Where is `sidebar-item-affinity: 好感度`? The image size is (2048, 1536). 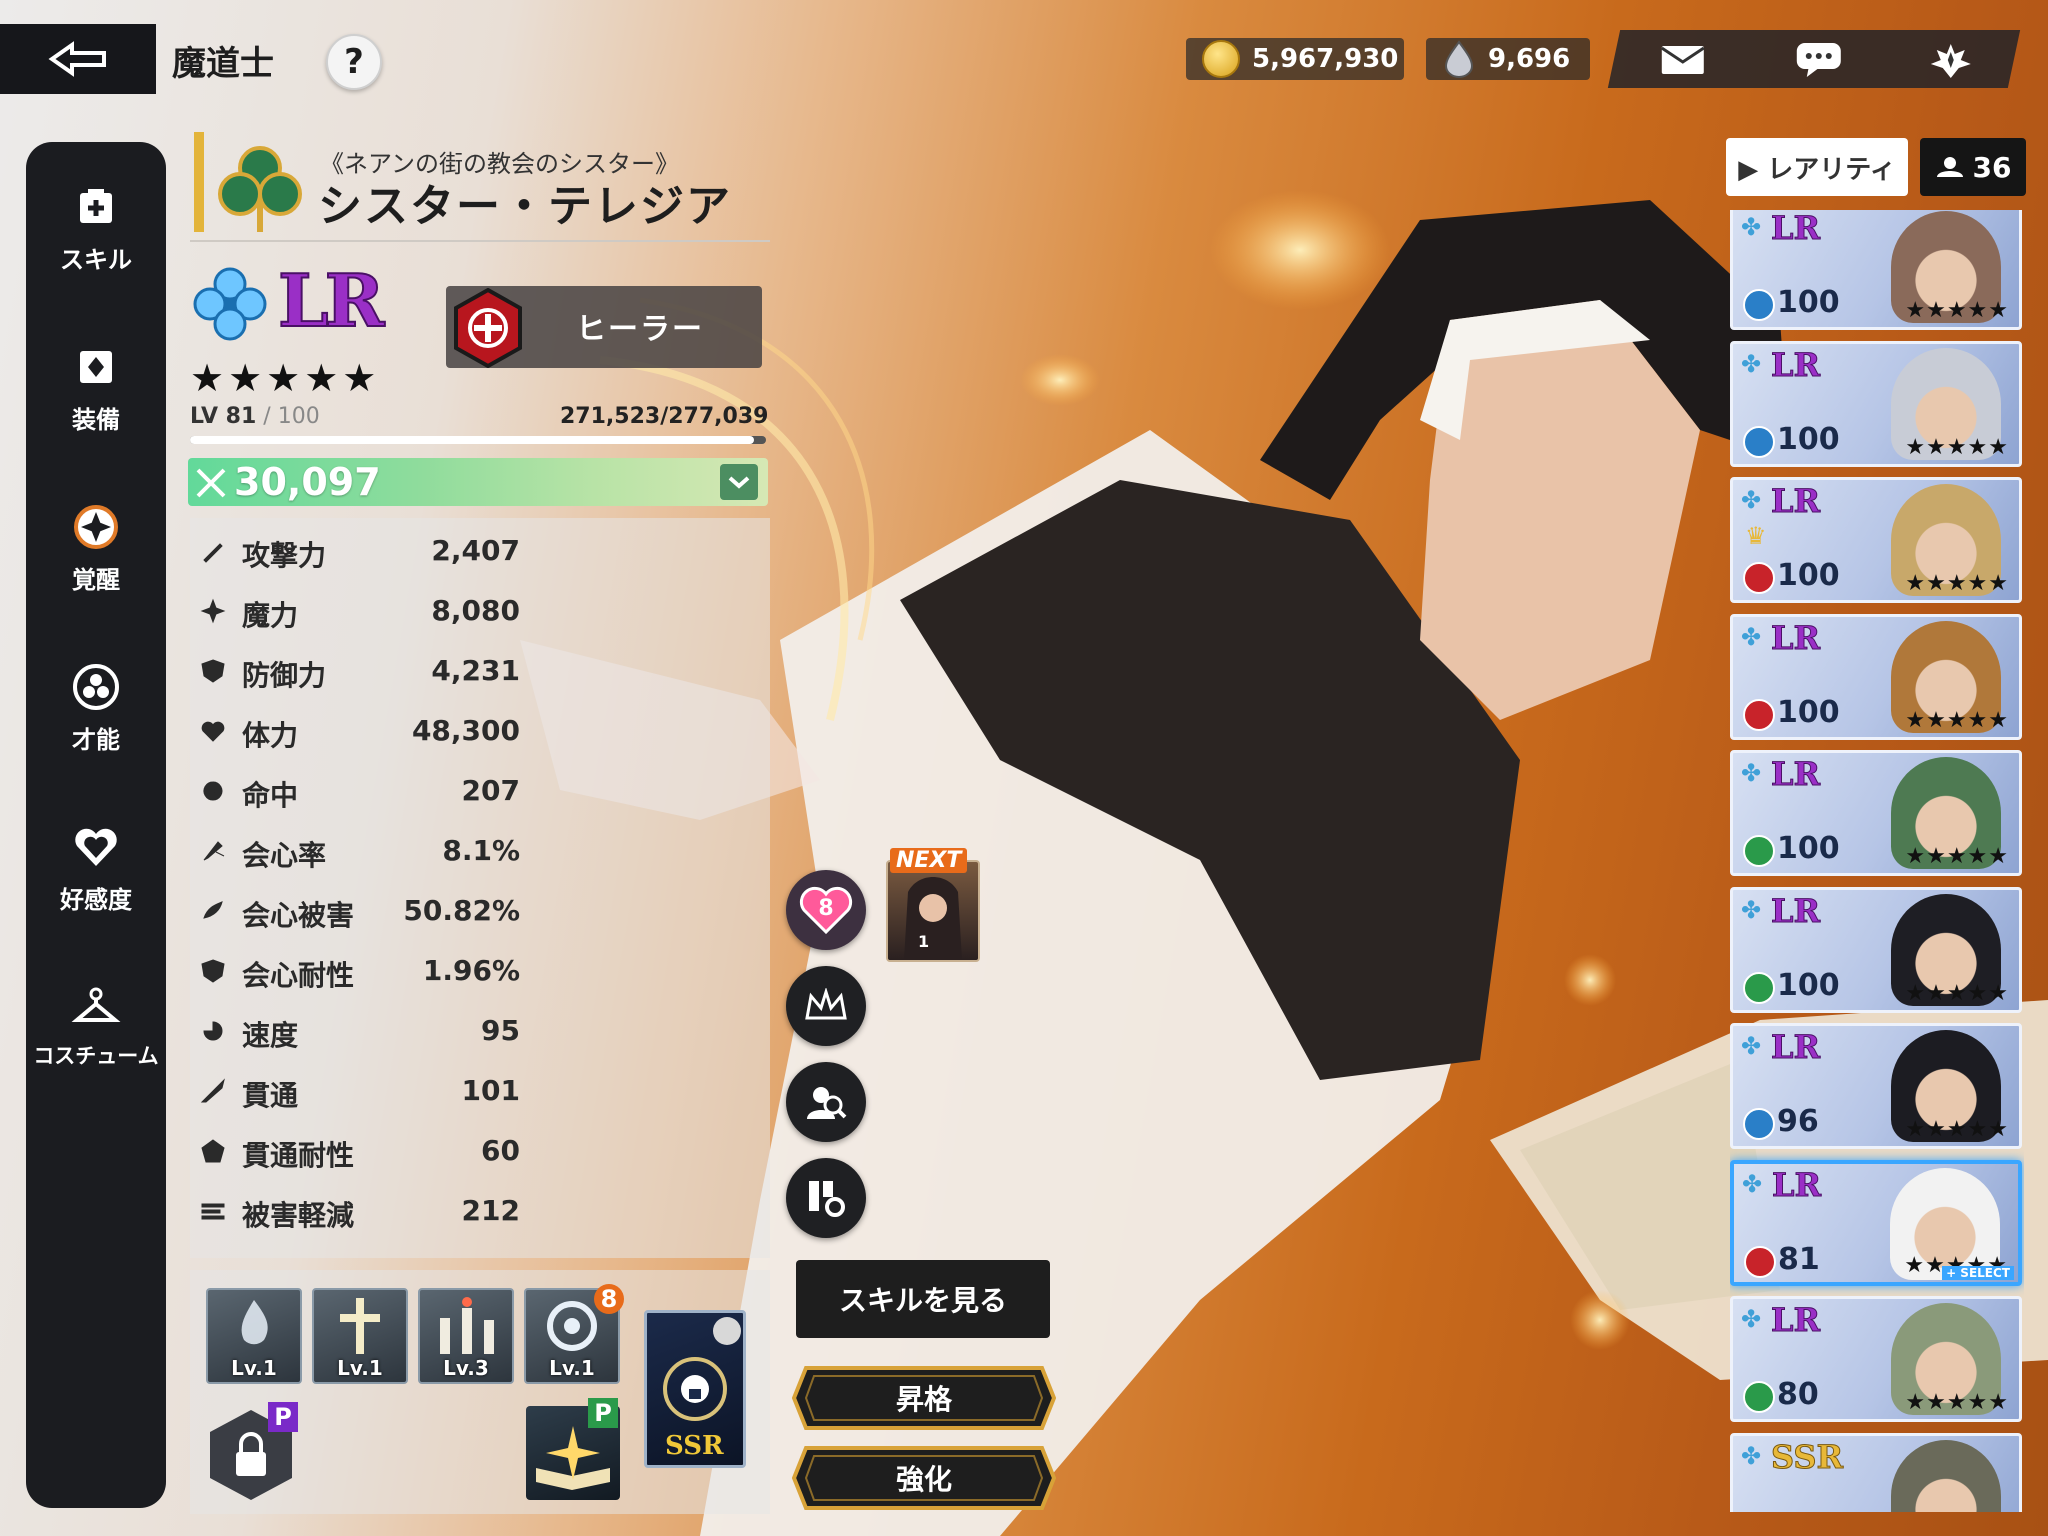 sidebar-item-affinity: 好感度 is located at coordinates (96, 868).